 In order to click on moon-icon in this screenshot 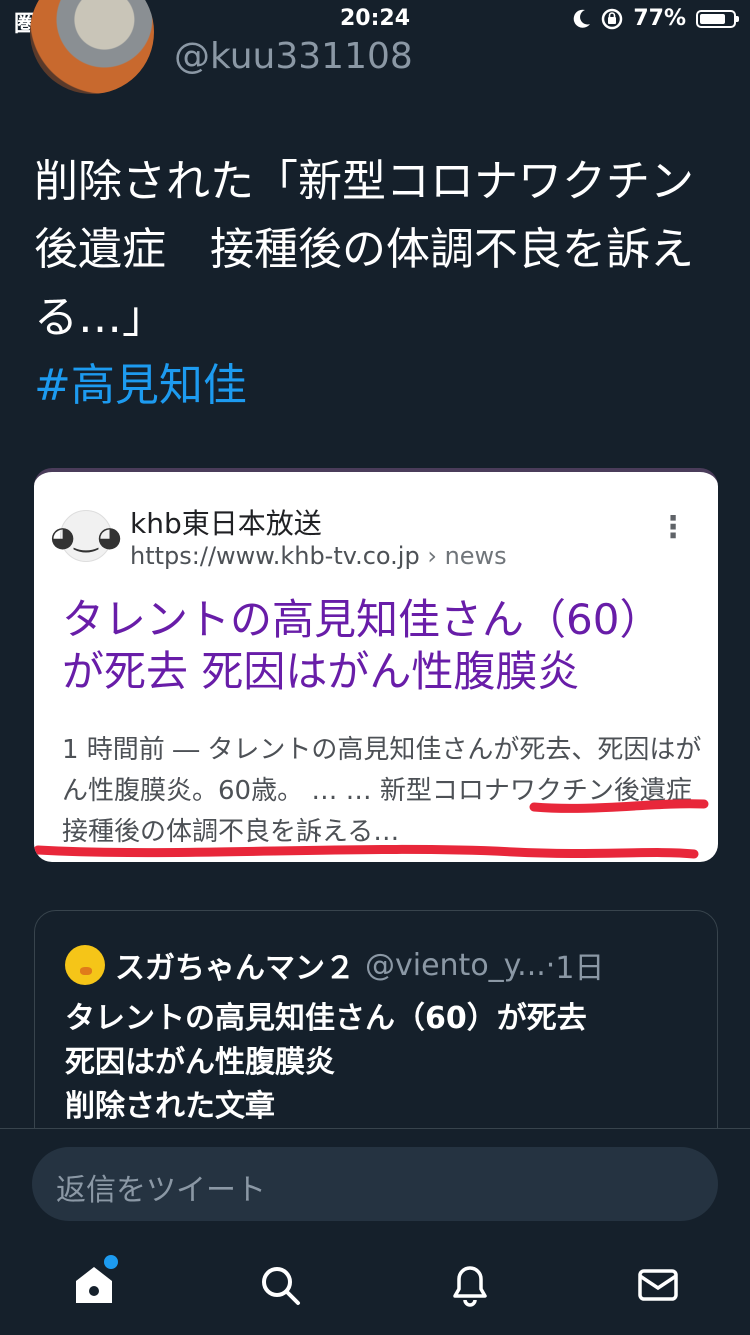, I will do `click(582, 18)`.